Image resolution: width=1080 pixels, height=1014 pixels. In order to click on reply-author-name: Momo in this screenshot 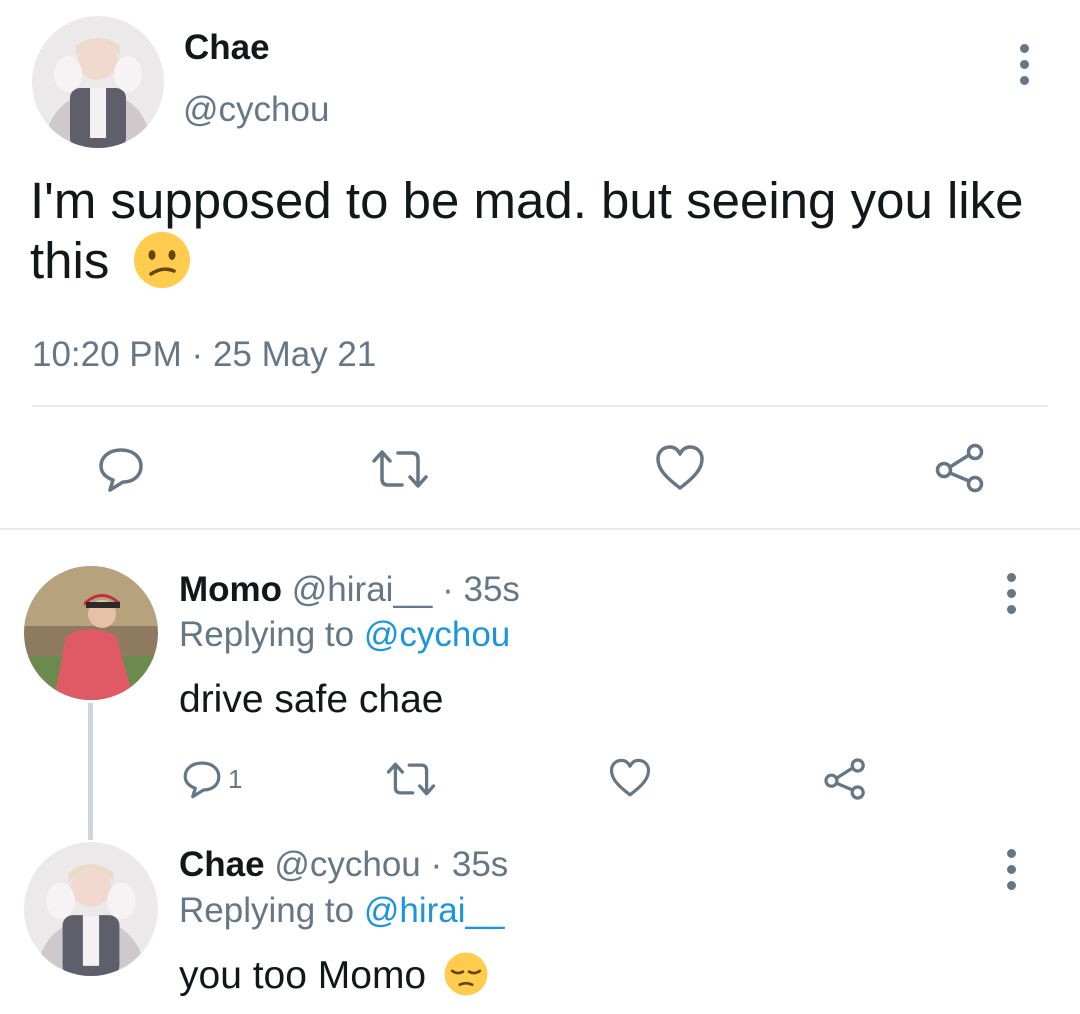, I will do `click(230, 589)`.